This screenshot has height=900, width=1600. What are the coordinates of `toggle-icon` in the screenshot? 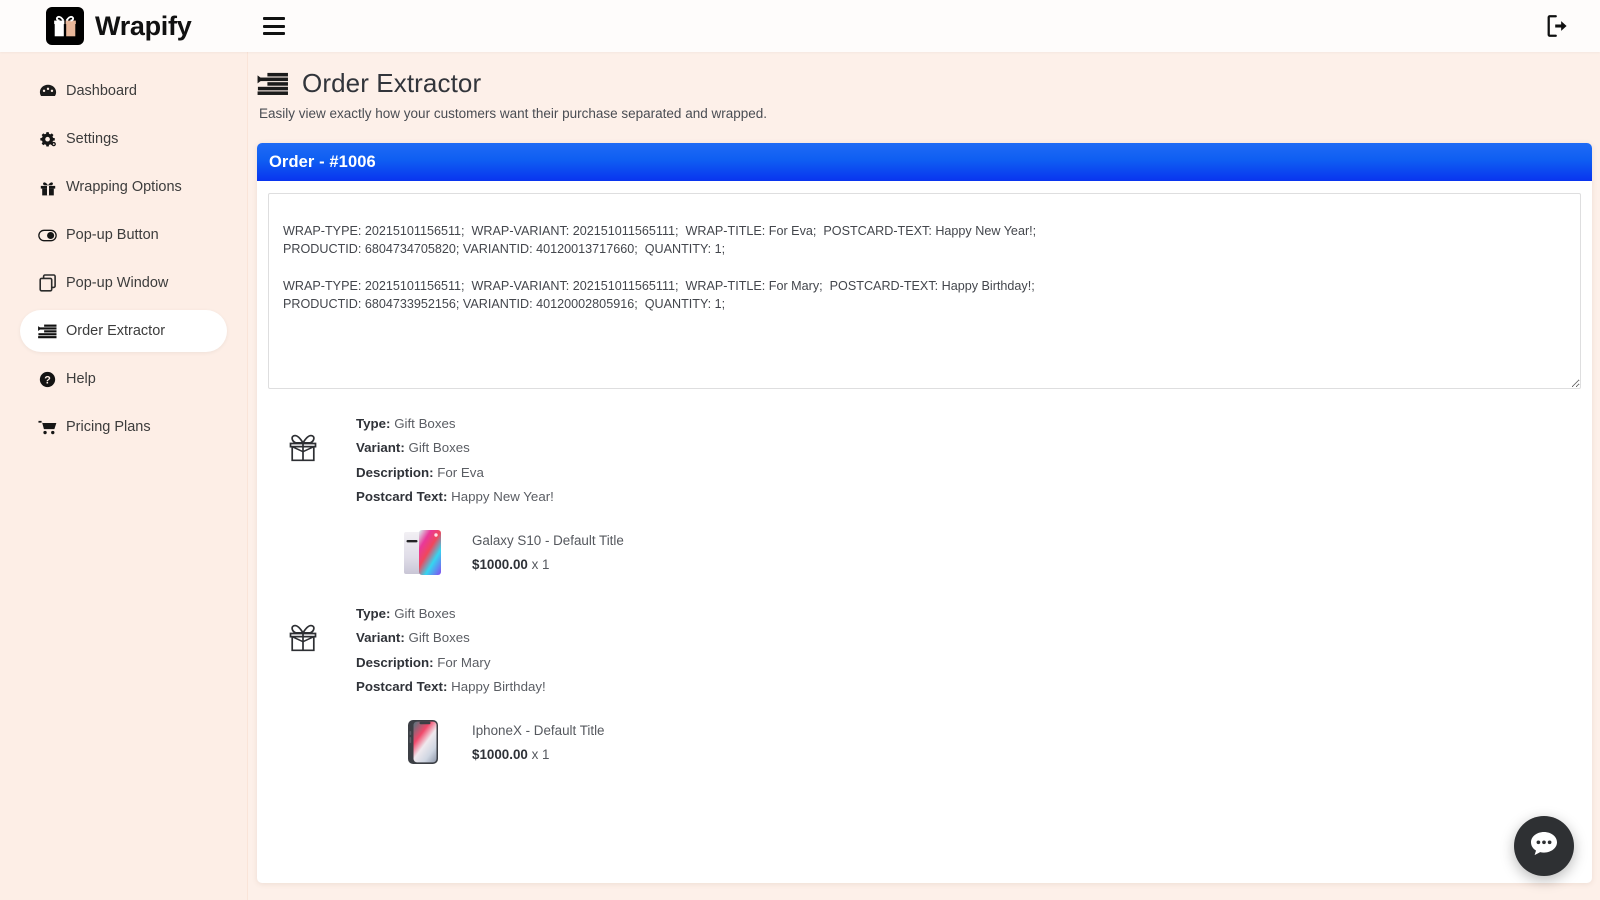 It's located at (47, 235).